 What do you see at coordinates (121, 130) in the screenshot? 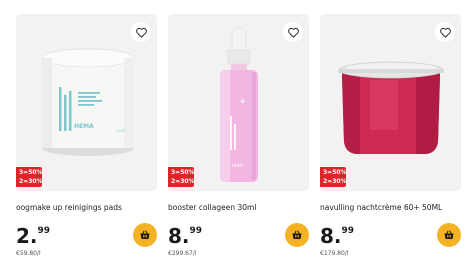
I see `svg-text: pads` at bounding box center [121, 130].